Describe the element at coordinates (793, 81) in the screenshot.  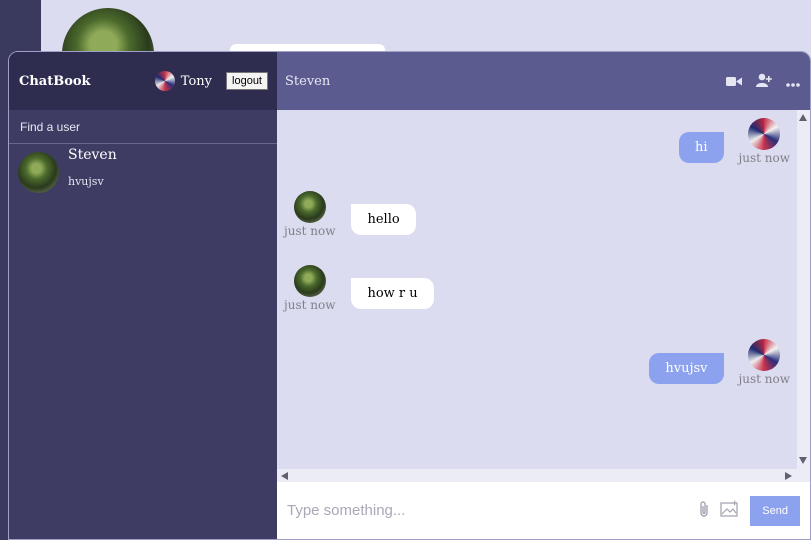
I see `more-icon` at that location.